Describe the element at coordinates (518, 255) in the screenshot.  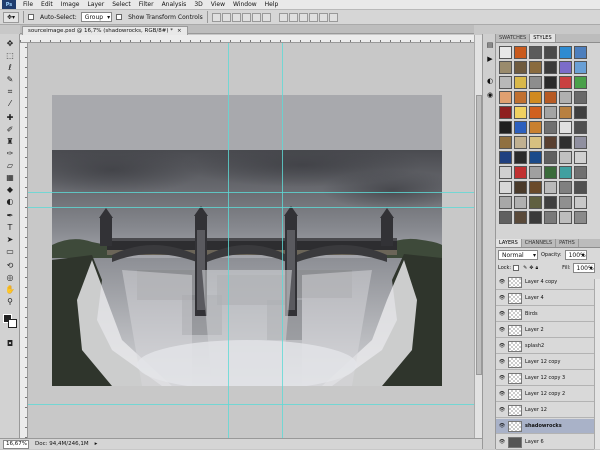
I see `blend-mode-dropdown: Normal` at that location.